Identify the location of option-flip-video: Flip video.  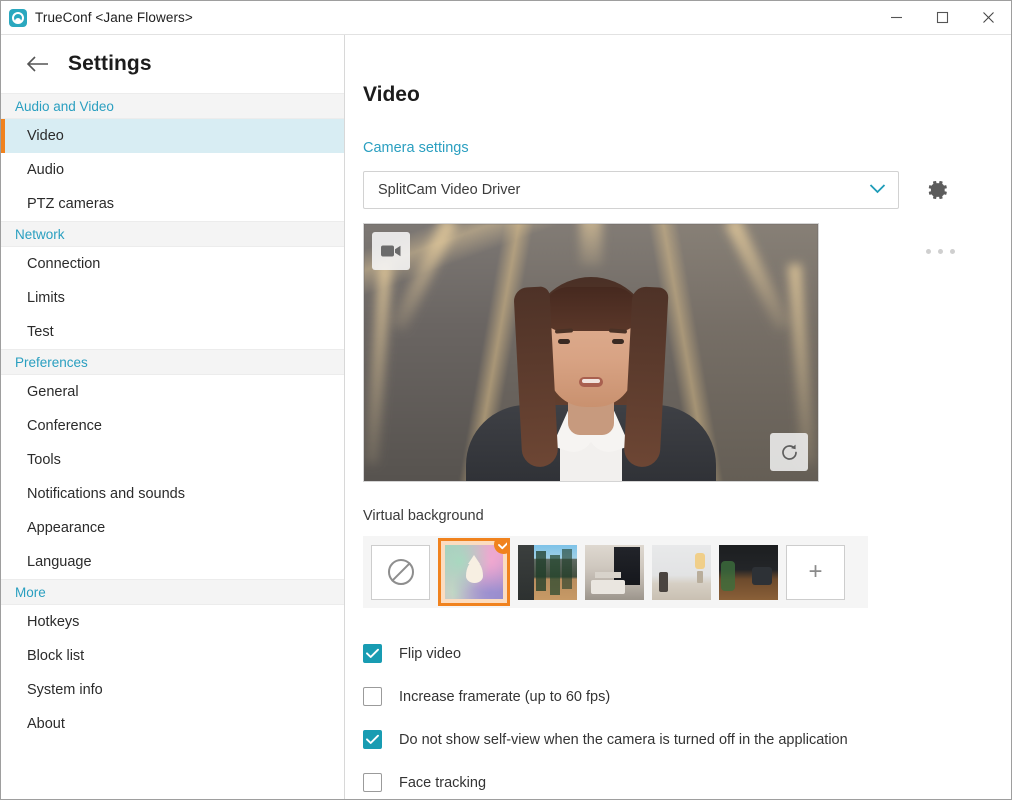
(687, 653).